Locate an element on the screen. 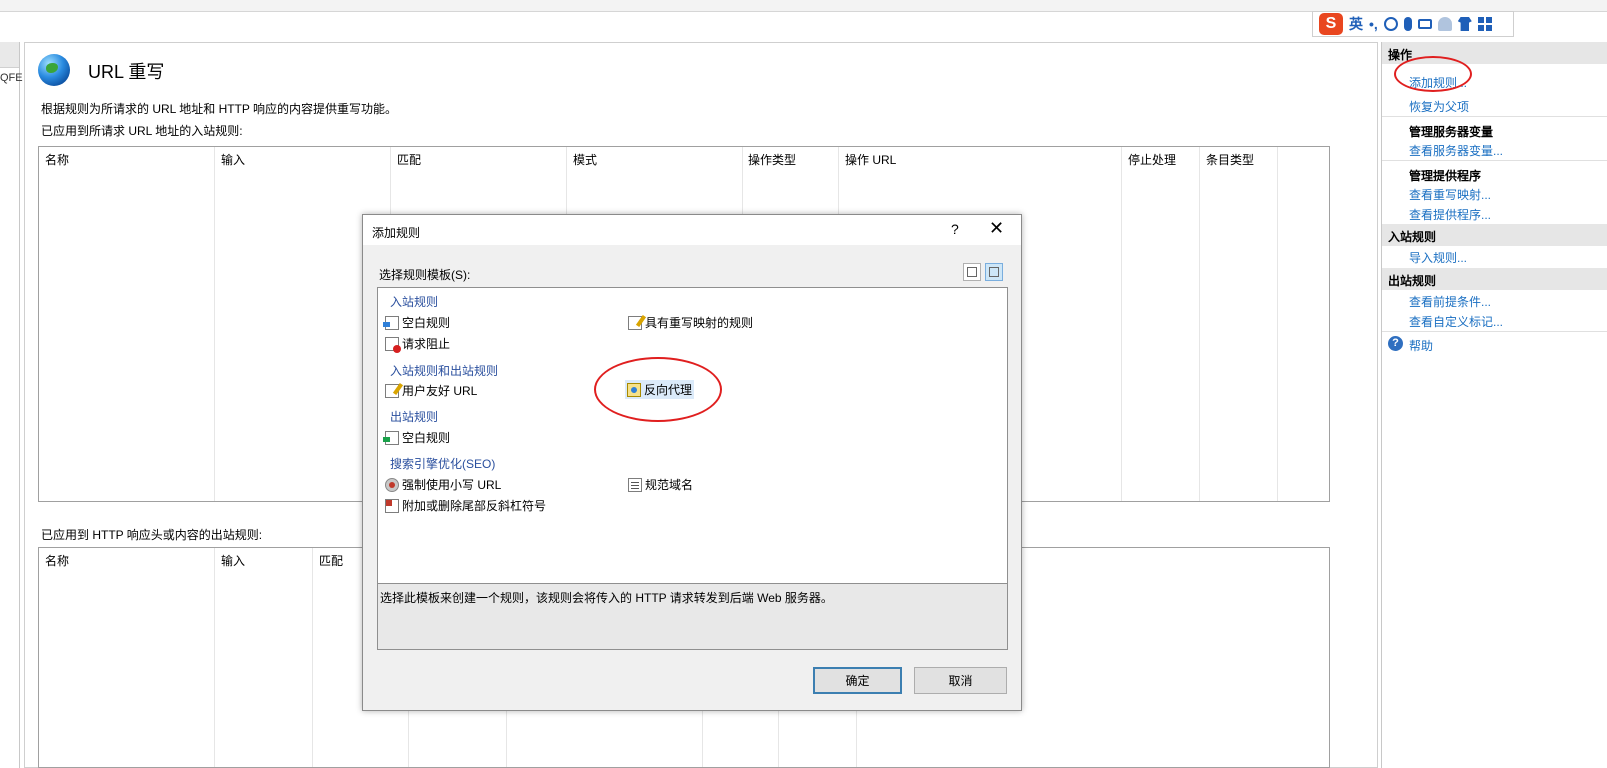 The image size is (1607, 768). group-header-label: 入站规则 is located at coordinates (414, 302).